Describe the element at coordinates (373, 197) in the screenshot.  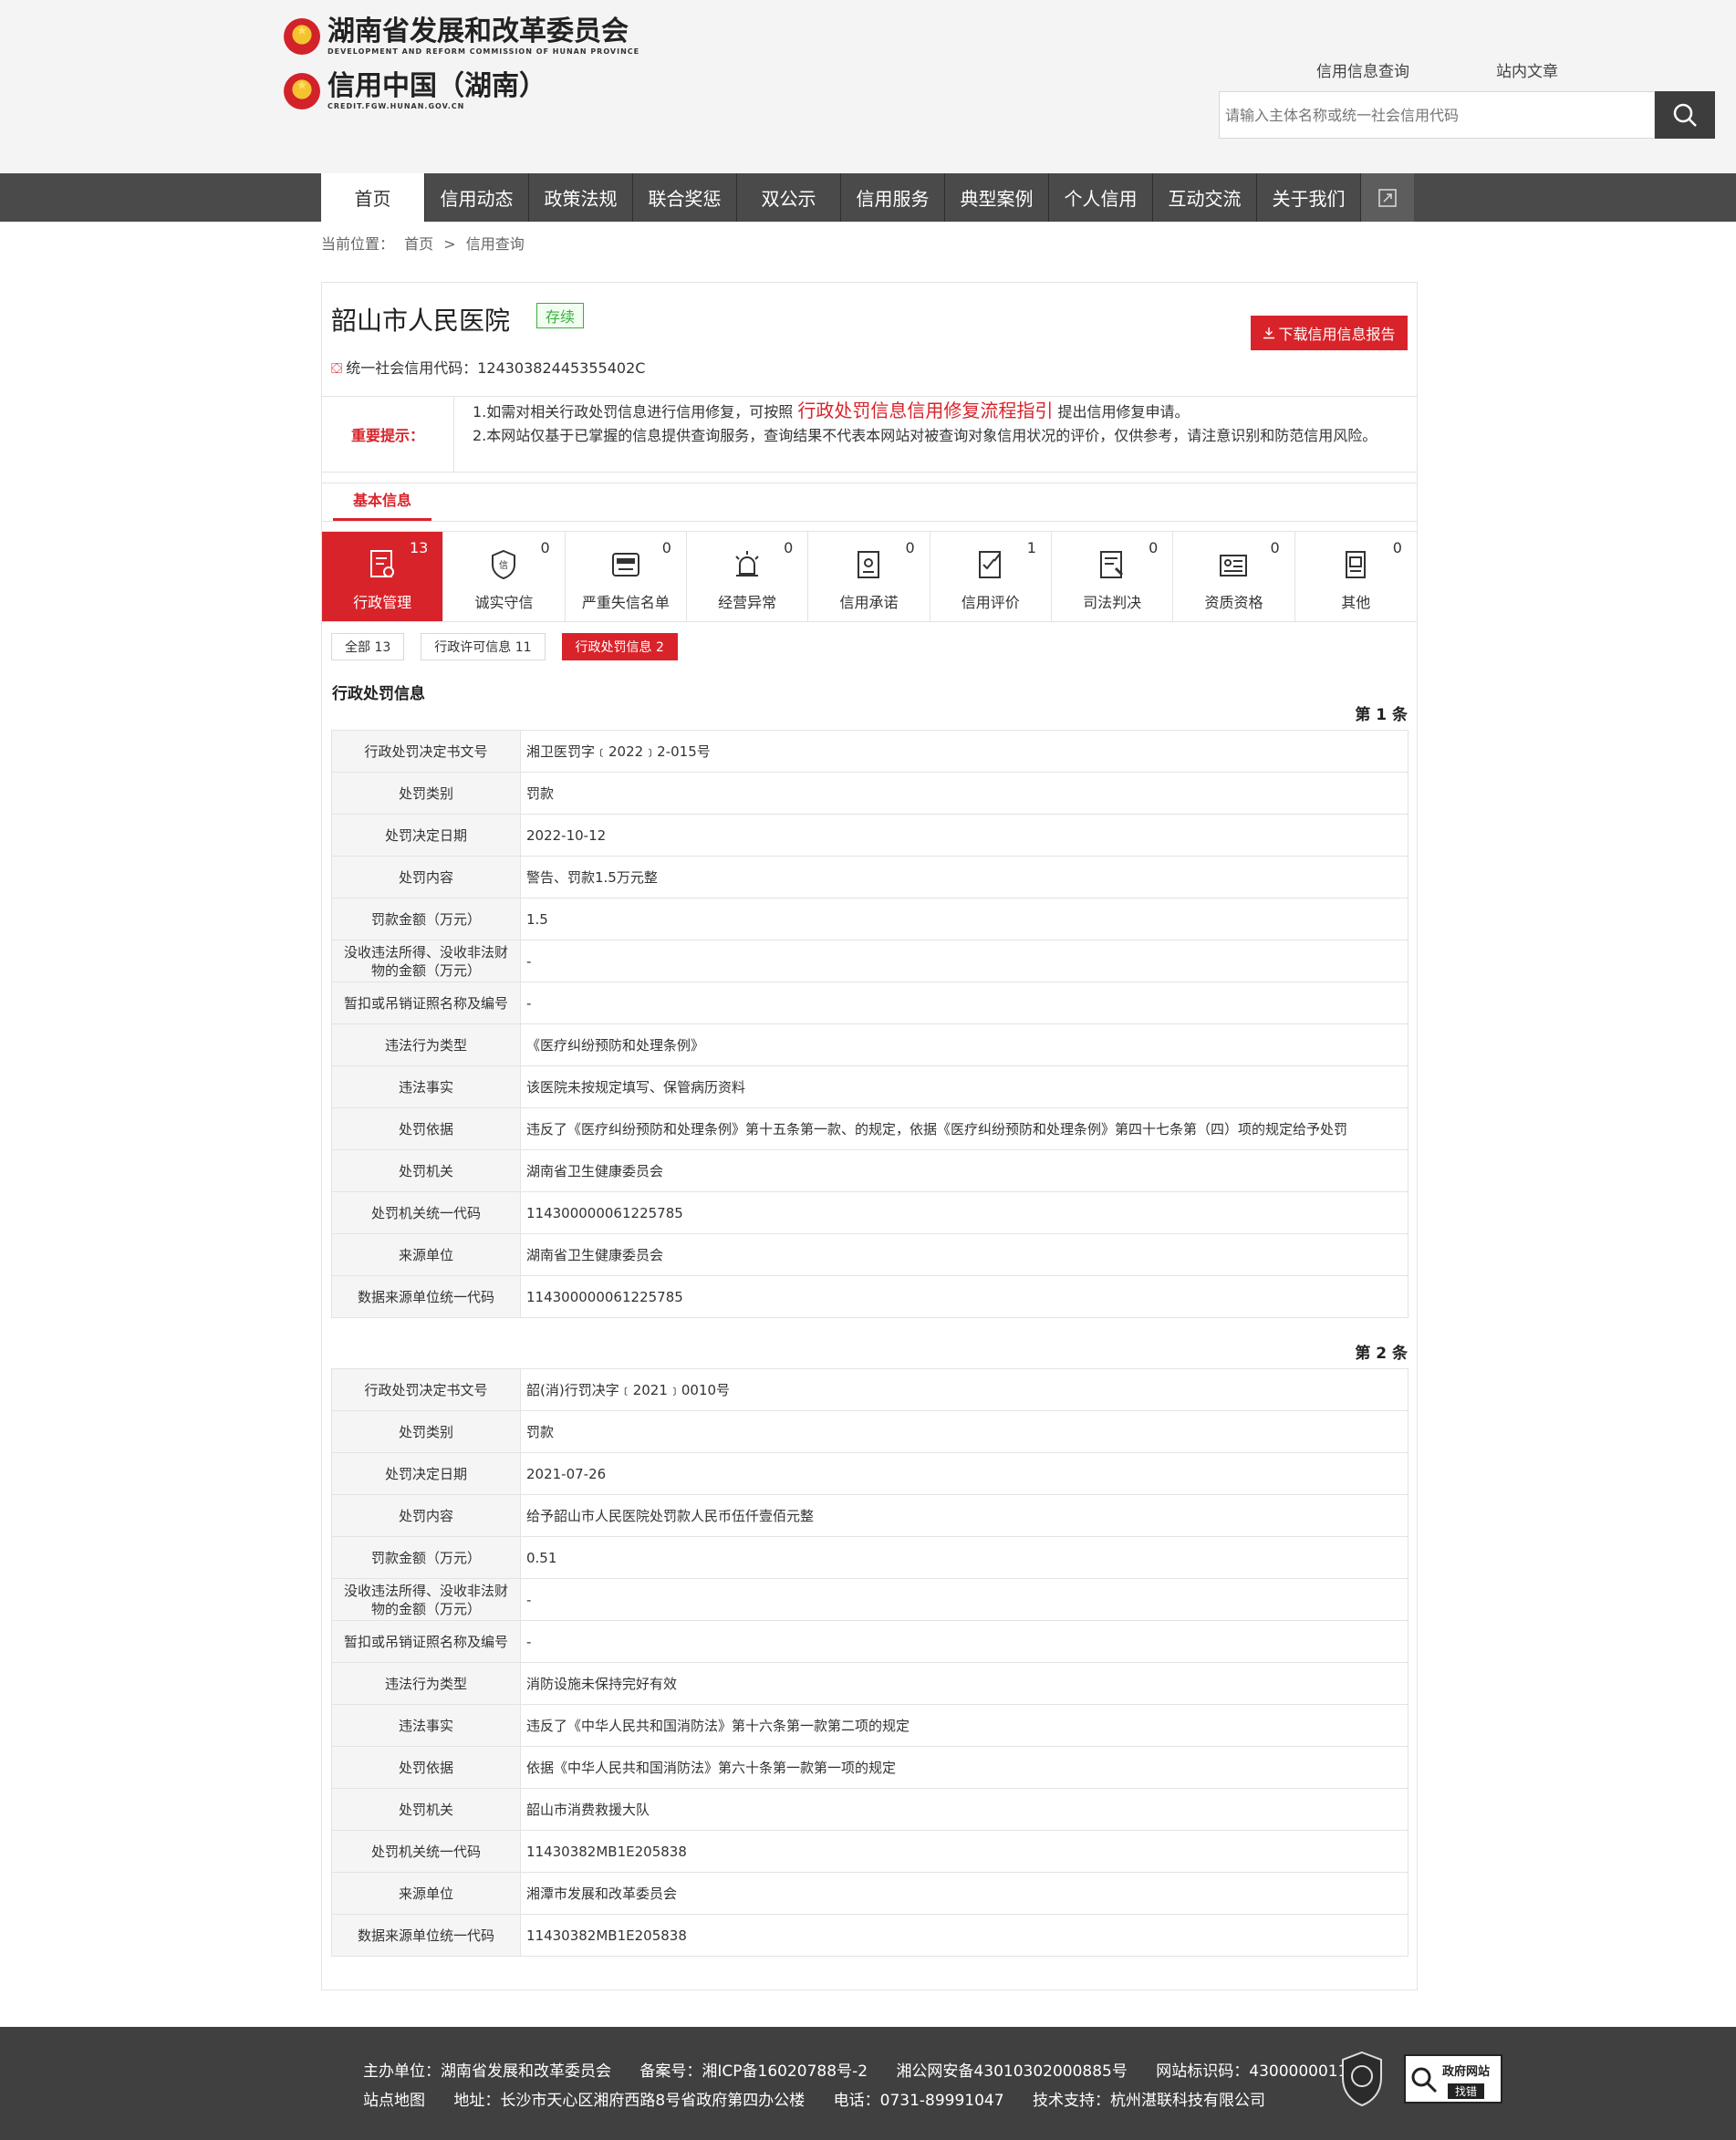
I see `nav-home: 首页` at that location.